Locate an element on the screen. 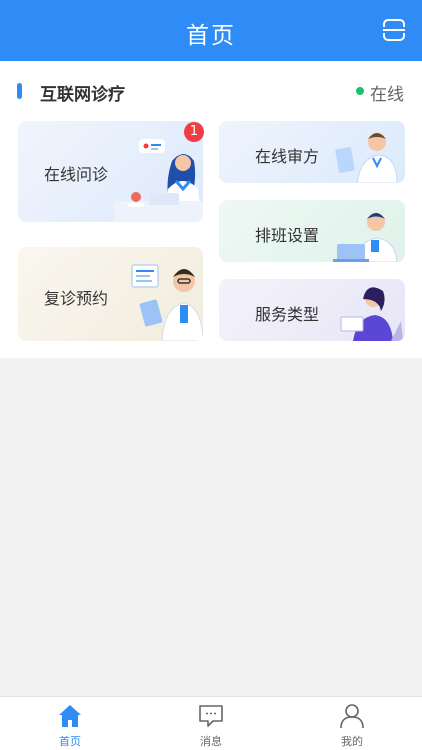  section-title: 互联网诊疗 is located at coordinates (82, 95).